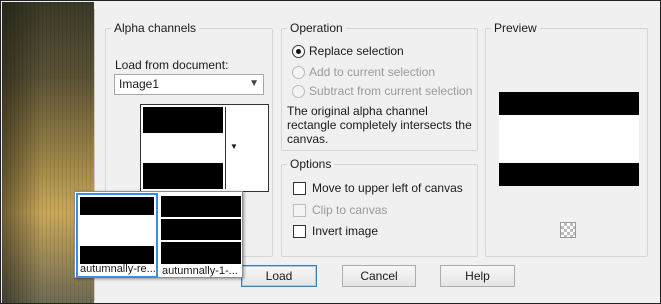  I want to click on preview-title: Preview, so click(515, 28).